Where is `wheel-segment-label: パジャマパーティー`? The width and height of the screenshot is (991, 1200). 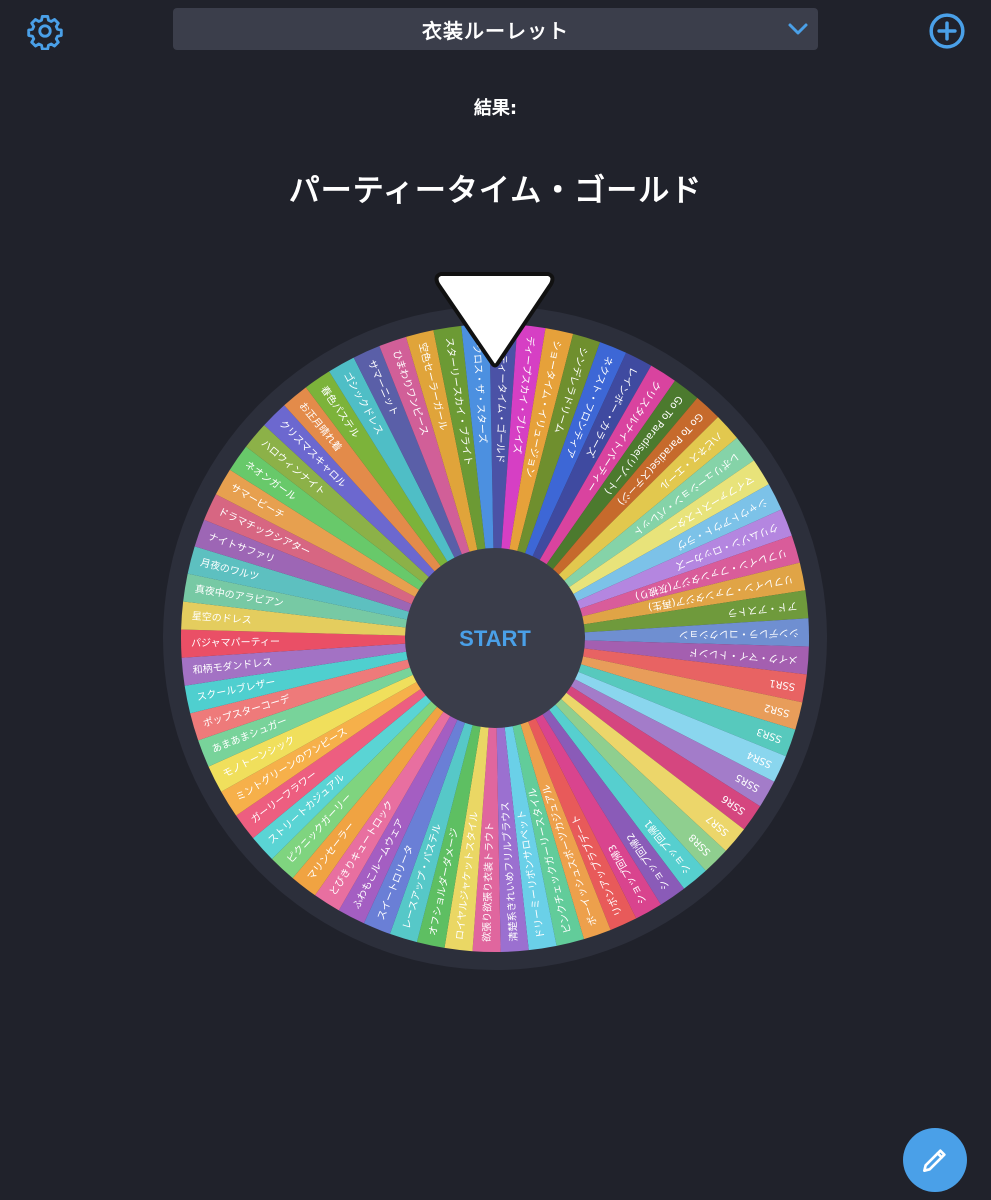
wheel-segment-label: パジャマパーティー is located at coordinates (235, 643).